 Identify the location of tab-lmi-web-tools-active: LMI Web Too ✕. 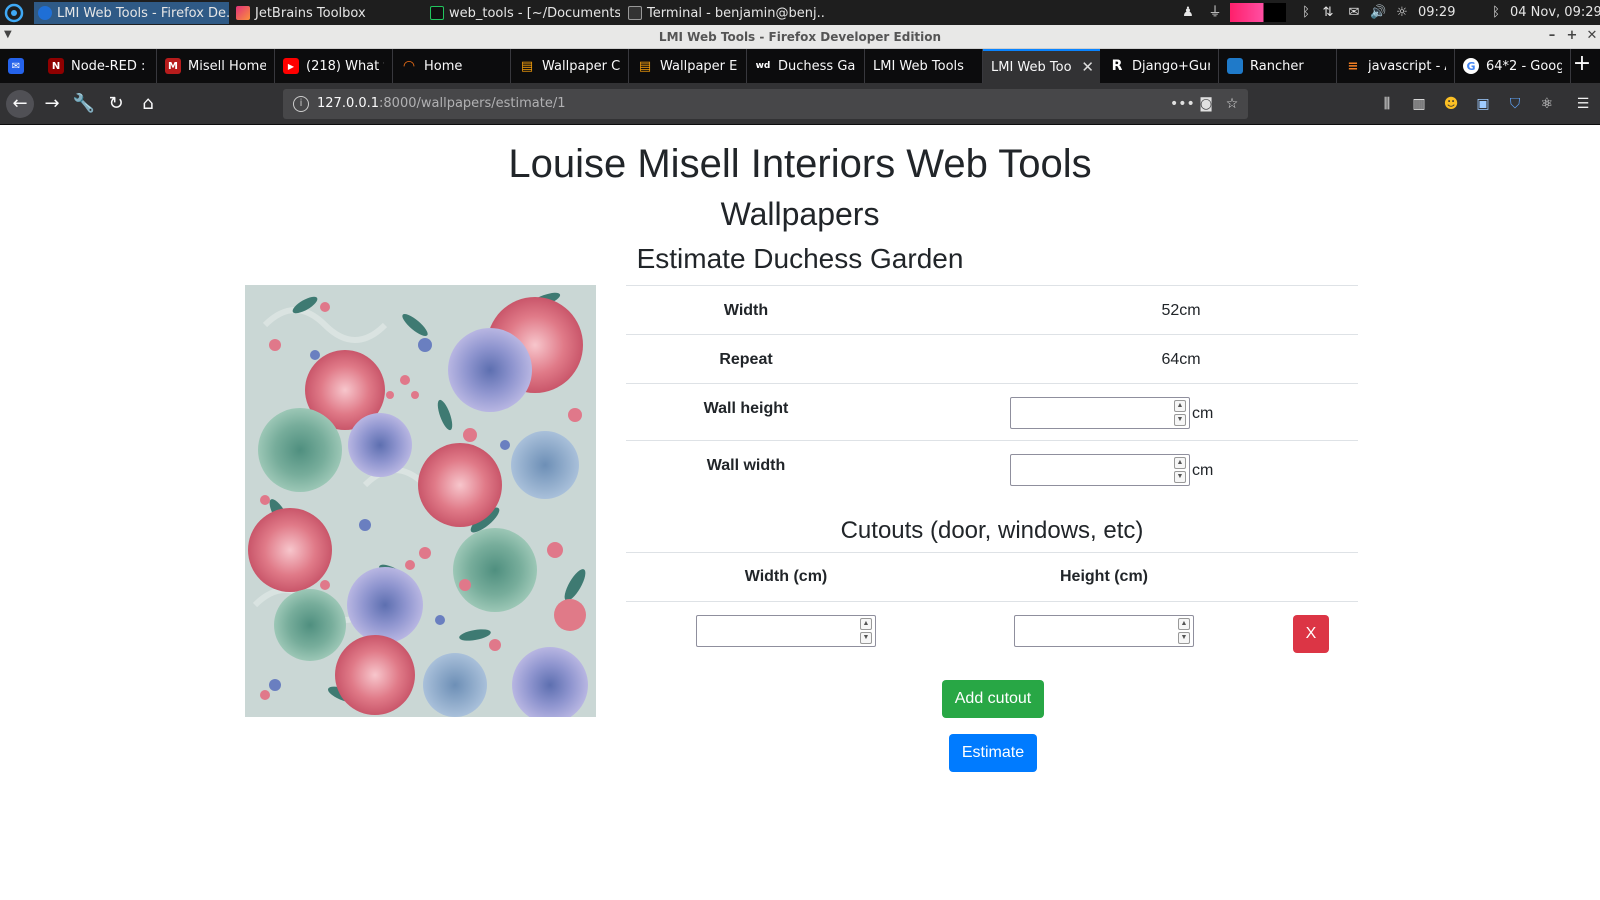
(1041, 66).